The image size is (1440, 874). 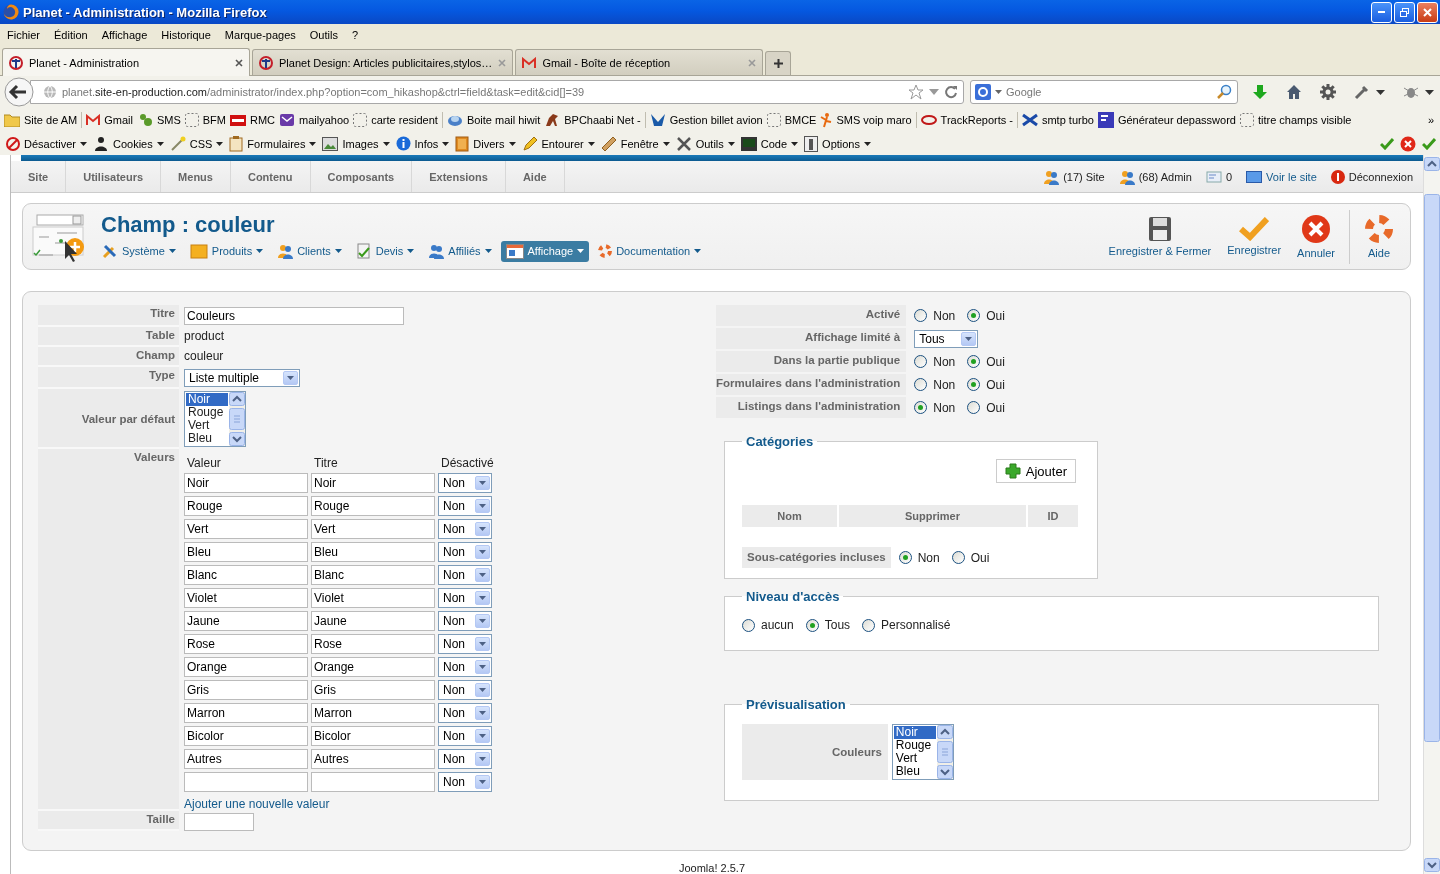 What do you see at coordinates (995, 407) in the screenshot?
I see `radio-label: Oui` at bounding box center [995, 407].